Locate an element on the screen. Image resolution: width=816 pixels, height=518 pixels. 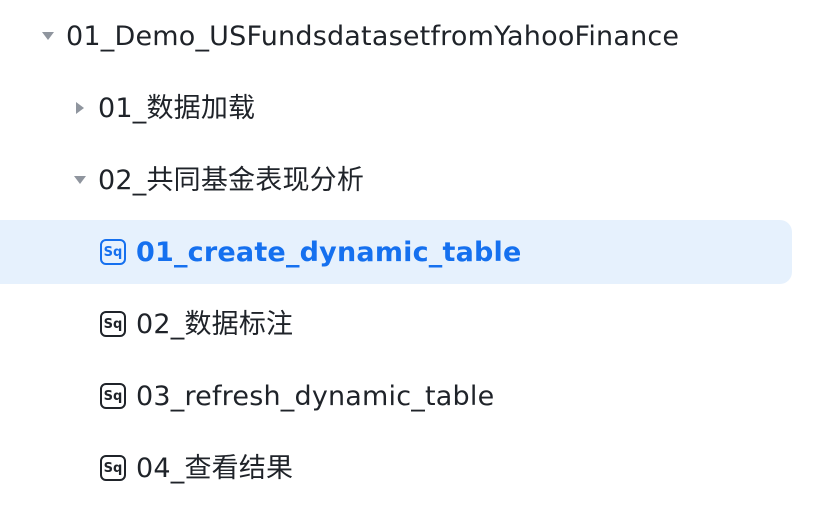
tree-file-label: 02_数据标注 is located at coordinates (215, 324).